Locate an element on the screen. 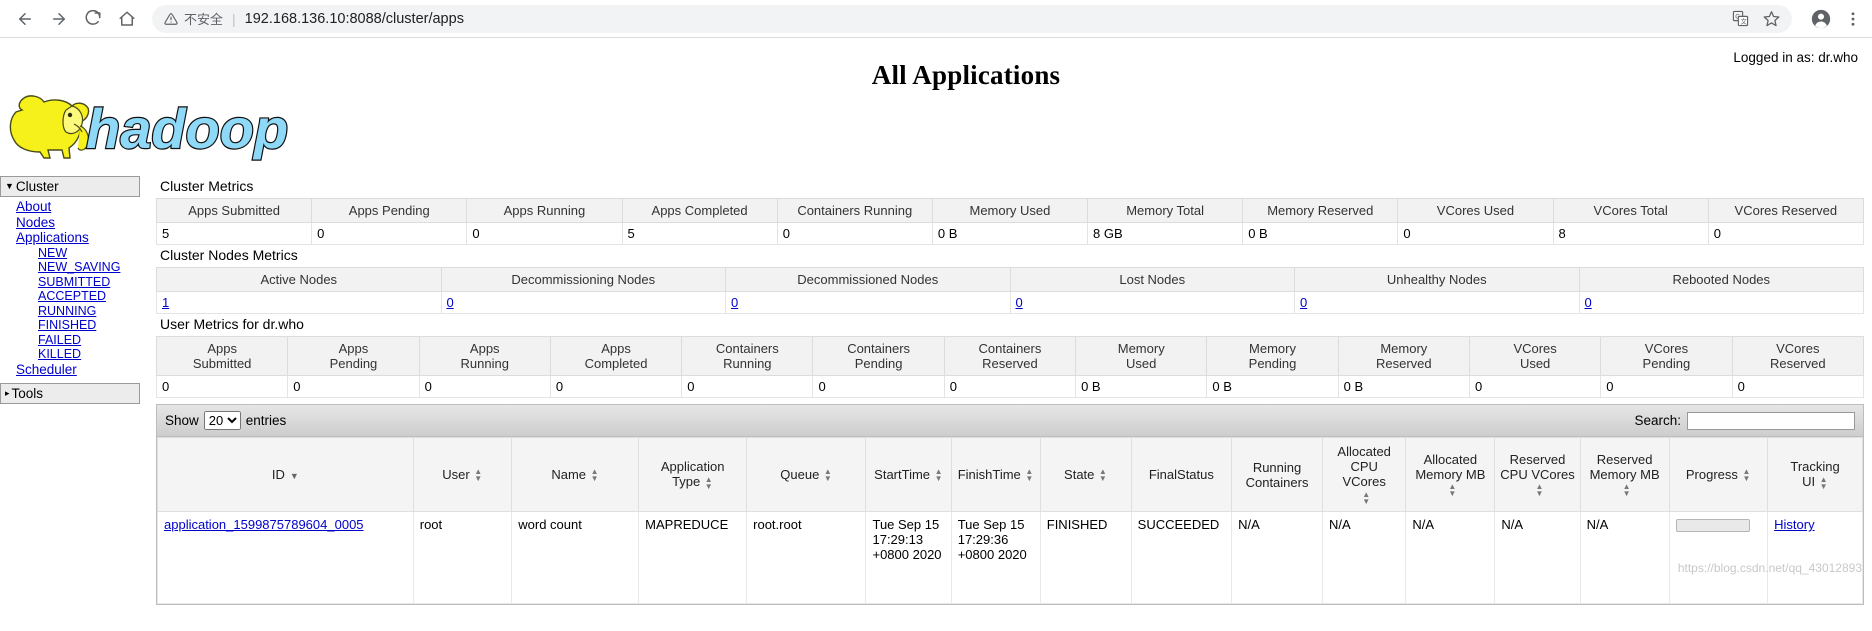 The image size is (1872, 631). col-user-apps-pending: Apps Pending is located at coordinates (353, 356).